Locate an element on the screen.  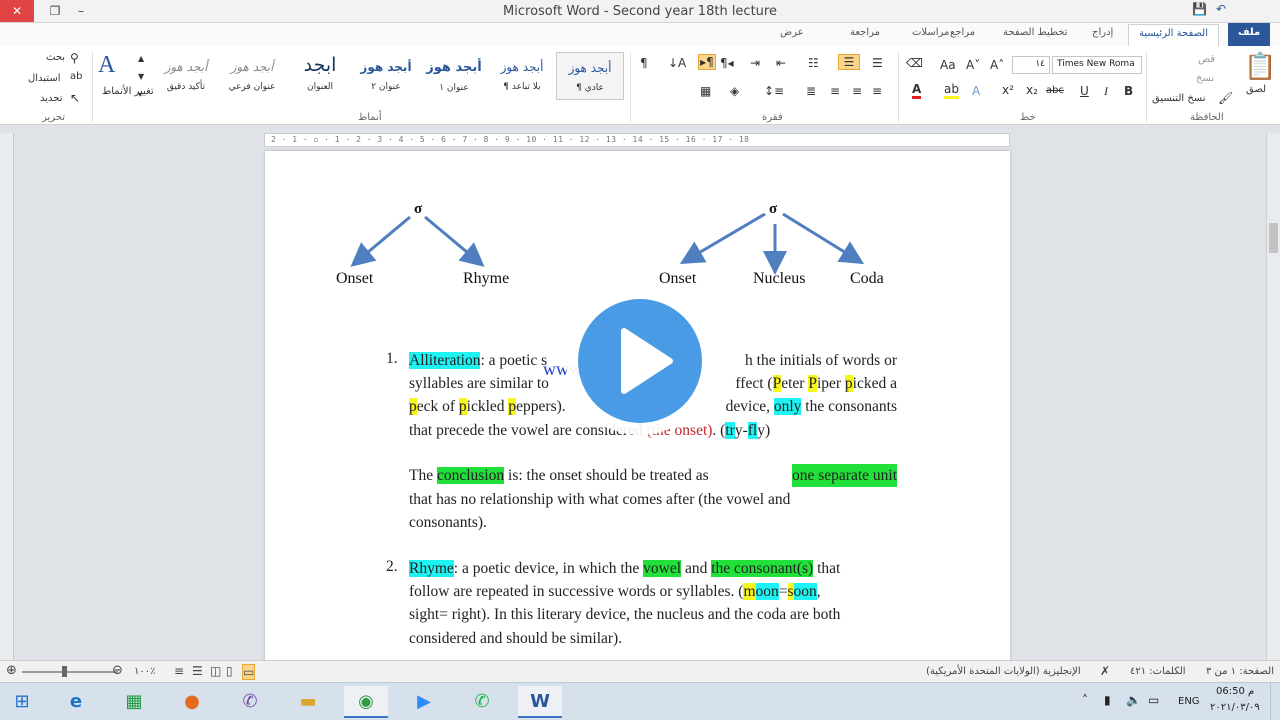
style-title: ابجد العنوان is located at coordinates (320, 76).